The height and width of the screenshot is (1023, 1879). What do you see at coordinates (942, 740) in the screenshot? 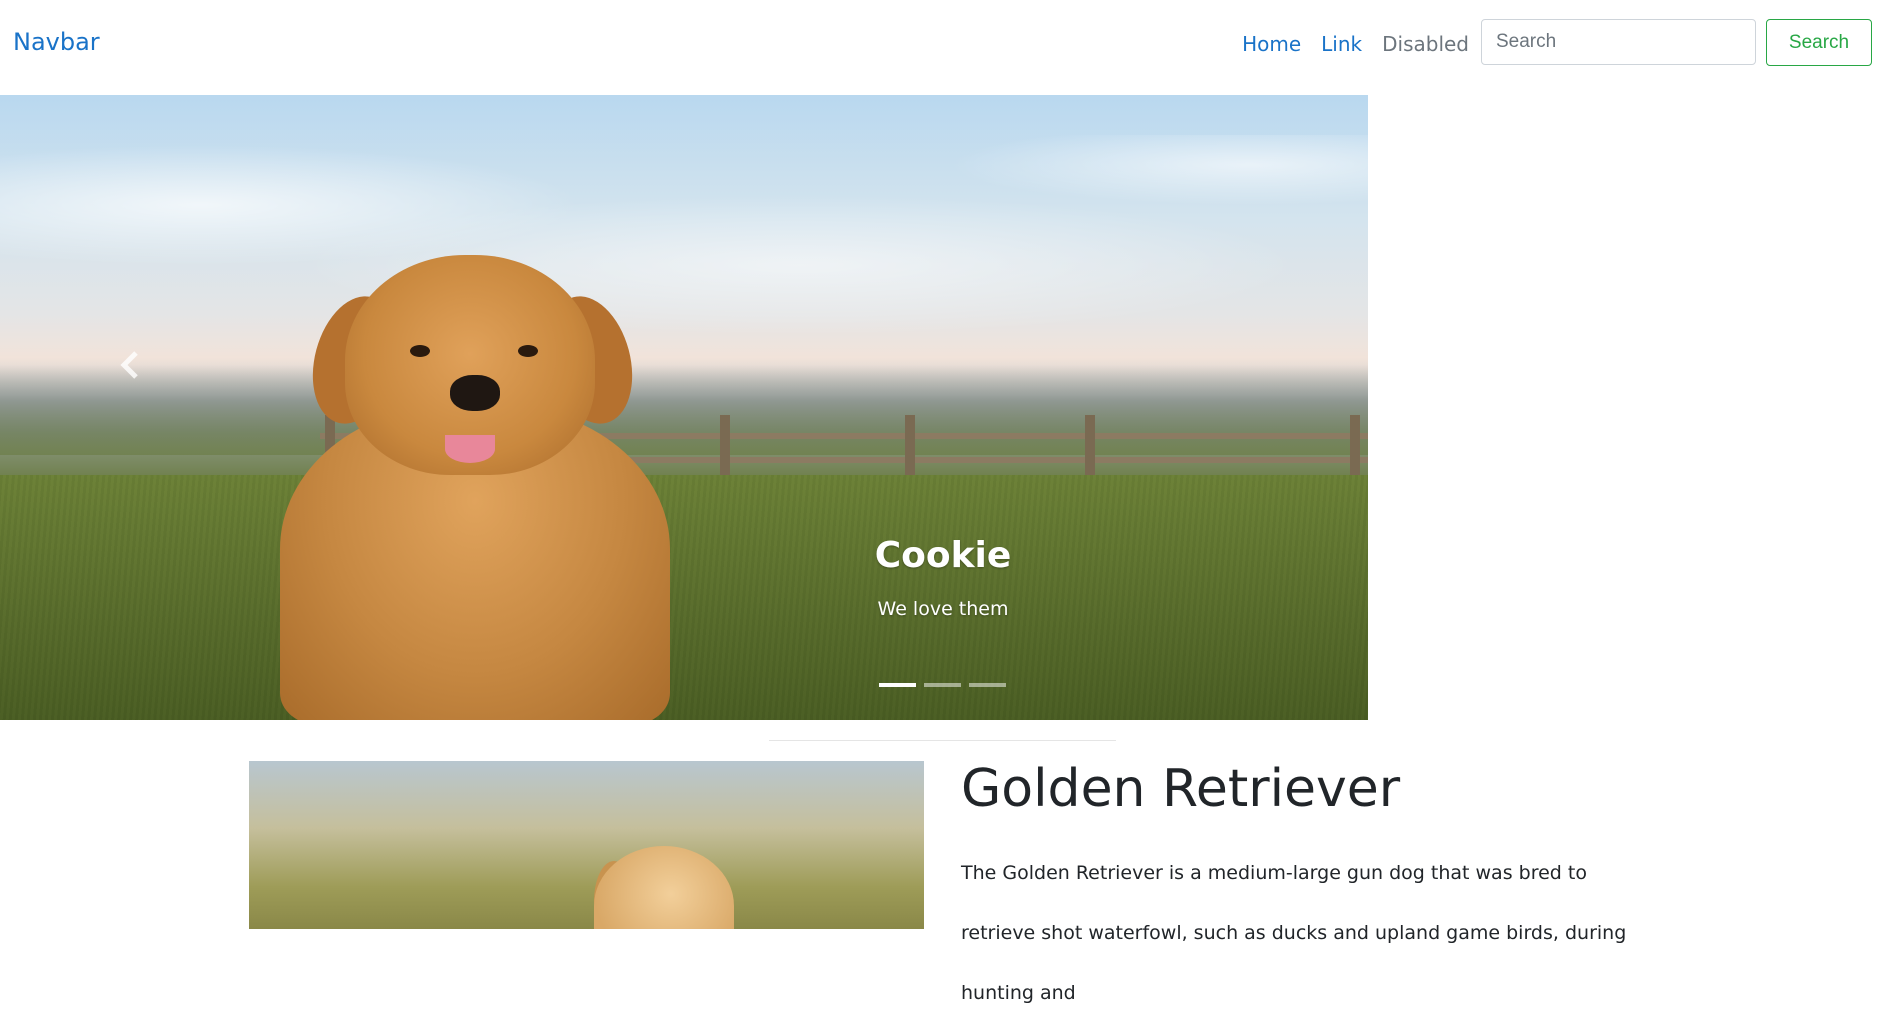
I see `divider` at bounding box center [942, 740].